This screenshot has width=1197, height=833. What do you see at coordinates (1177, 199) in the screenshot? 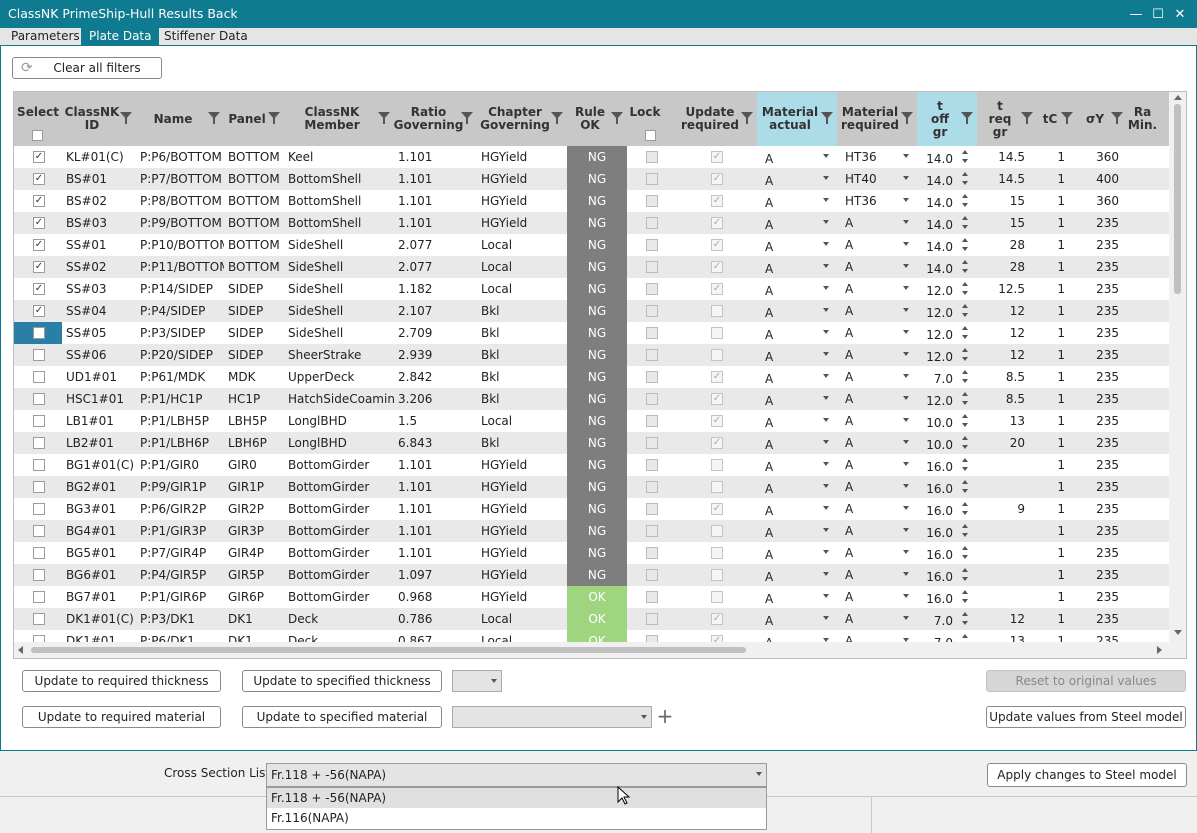
I see `vertical-scroll-thumb` at bounding box center [1177, 199].